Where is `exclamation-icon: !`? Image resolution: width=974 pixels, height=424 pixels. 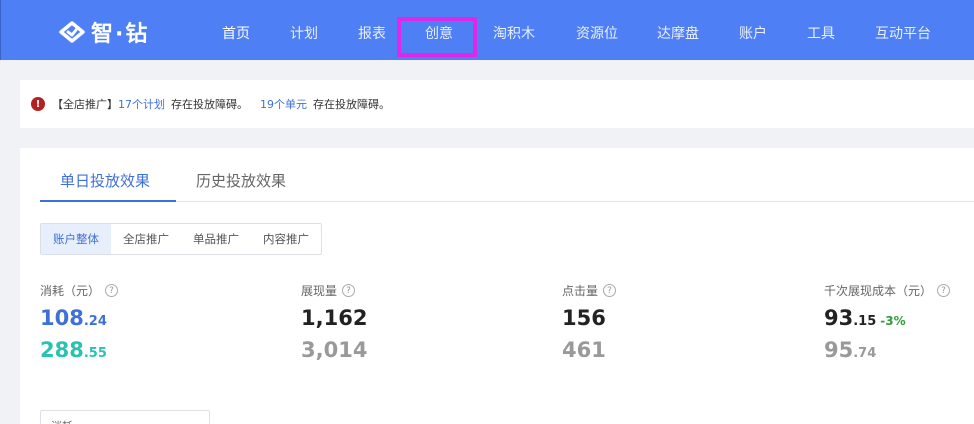
exclamation-icon: ! is located at coordinates (38, 104).